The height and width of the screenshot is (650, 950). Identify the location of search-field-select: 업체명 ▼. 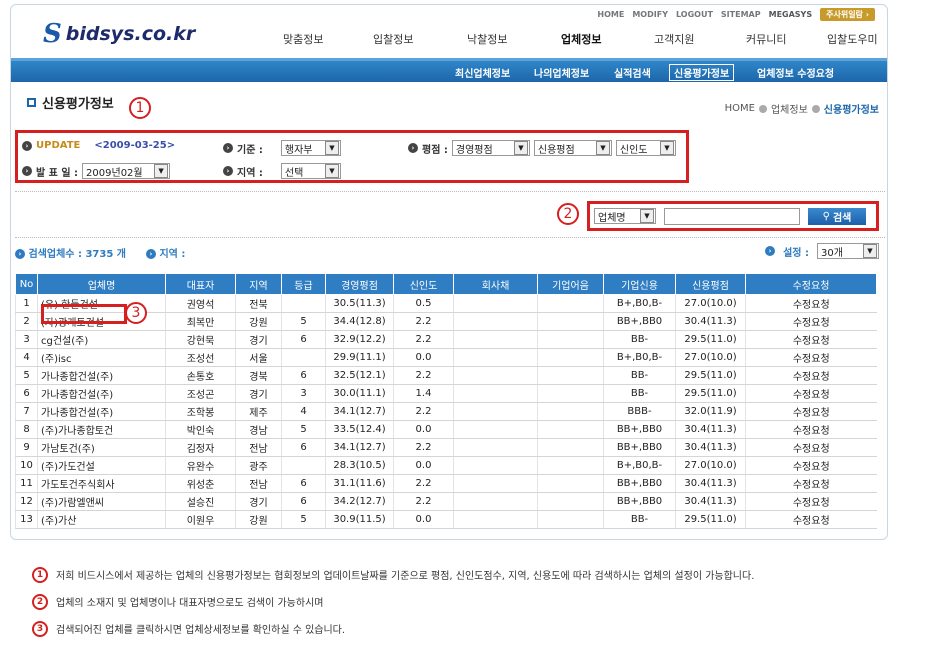
(625, 216).